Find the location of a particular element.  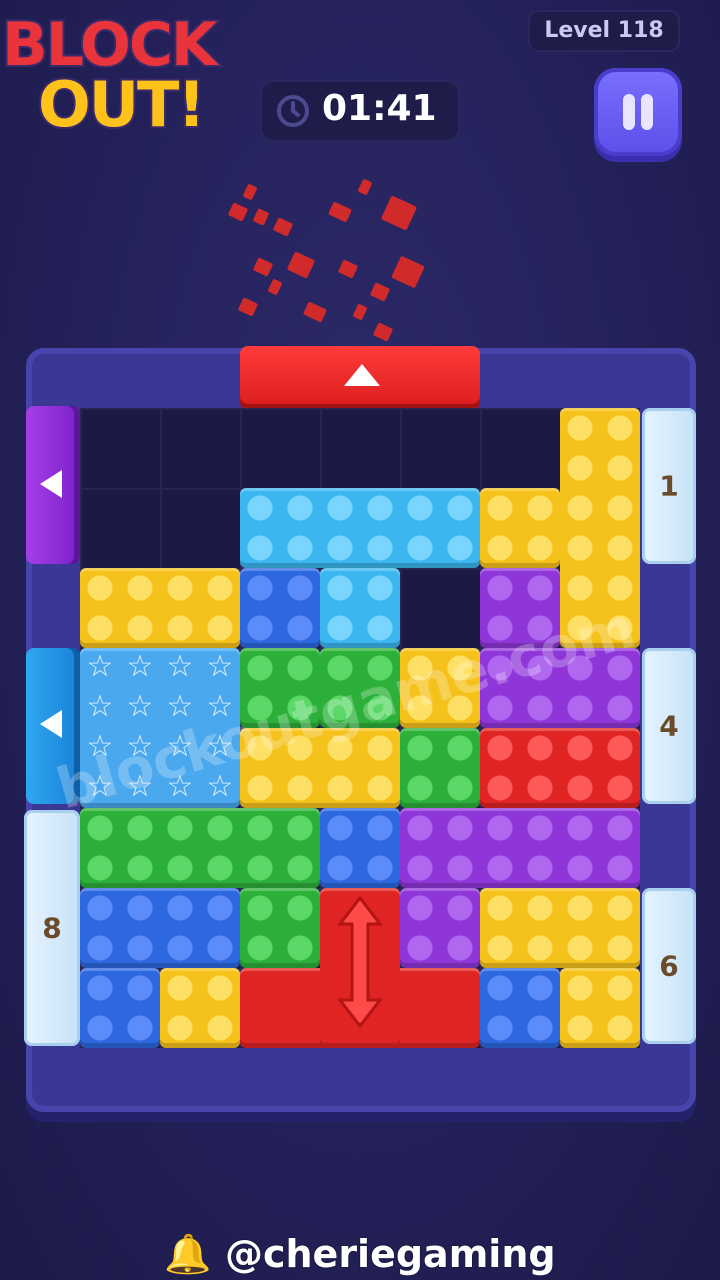

clock-icon is located at coordinates (293, 111).